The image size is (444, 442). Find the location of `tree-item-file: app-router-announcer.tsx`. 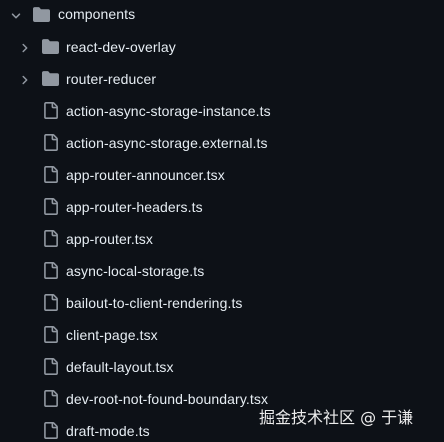

tree-item-file: app-router-announcer.tsx is located at coordinates (222, 176).